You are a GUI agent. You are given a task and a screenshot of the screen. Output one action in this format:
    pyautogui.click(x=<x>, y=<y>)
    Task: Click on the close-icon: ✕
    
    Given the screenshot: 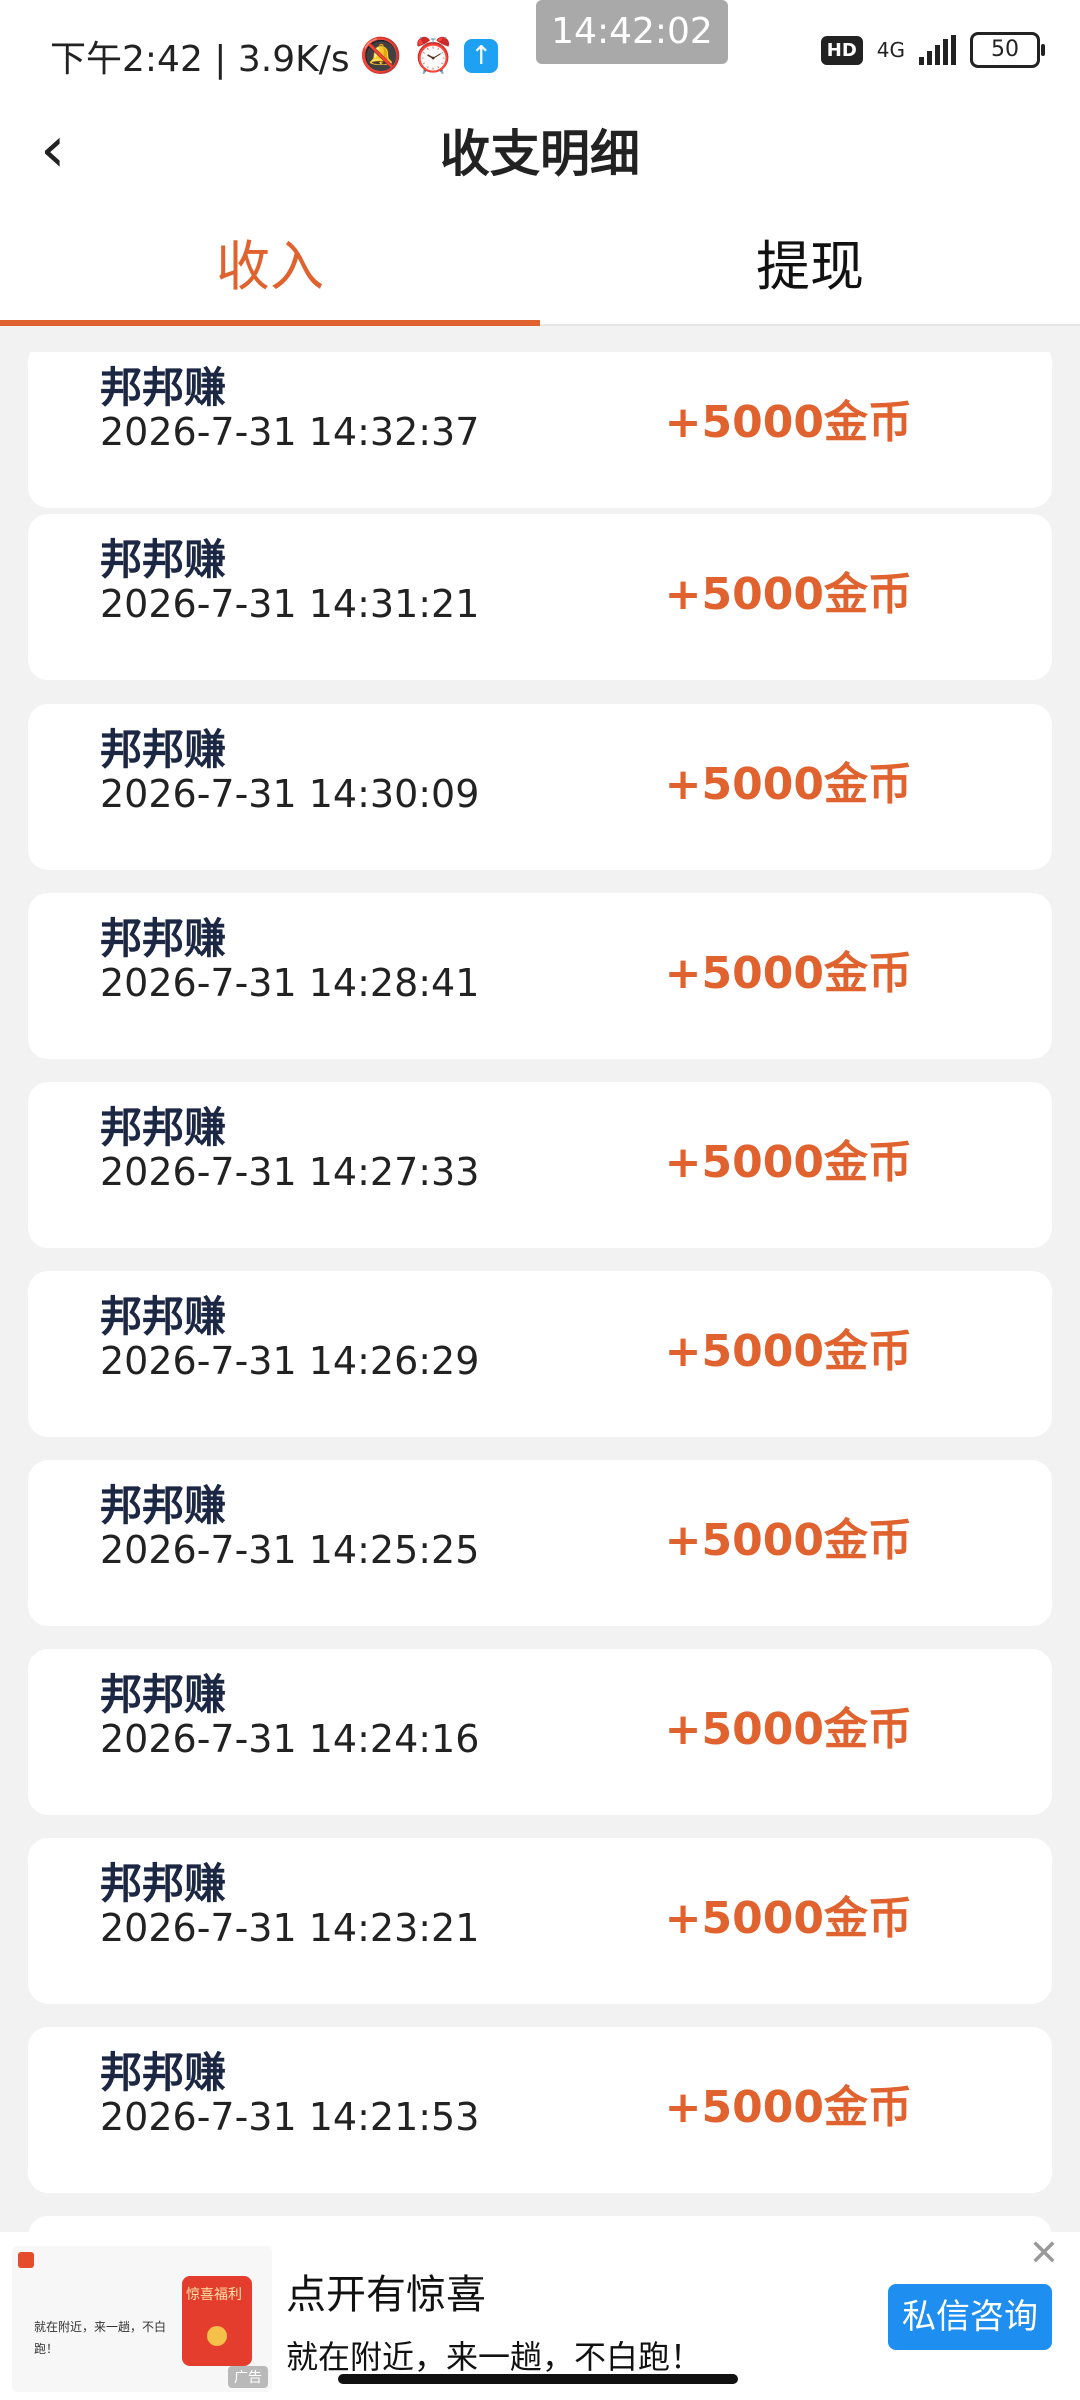 What is the action you would take?
    pyautogui.click(x=1044, y=2254)
    